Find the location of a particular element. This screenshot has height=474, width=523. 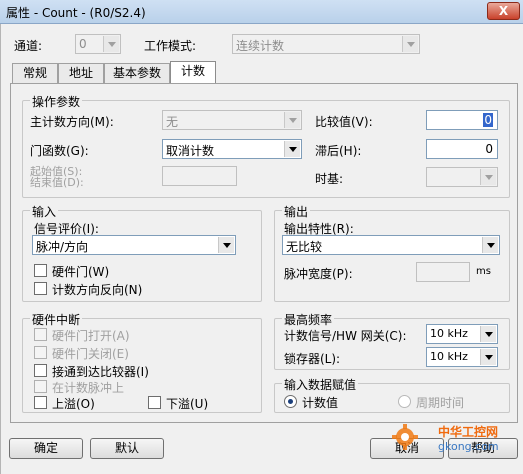

output-title: 输出 is located at coordinates (296, 211).